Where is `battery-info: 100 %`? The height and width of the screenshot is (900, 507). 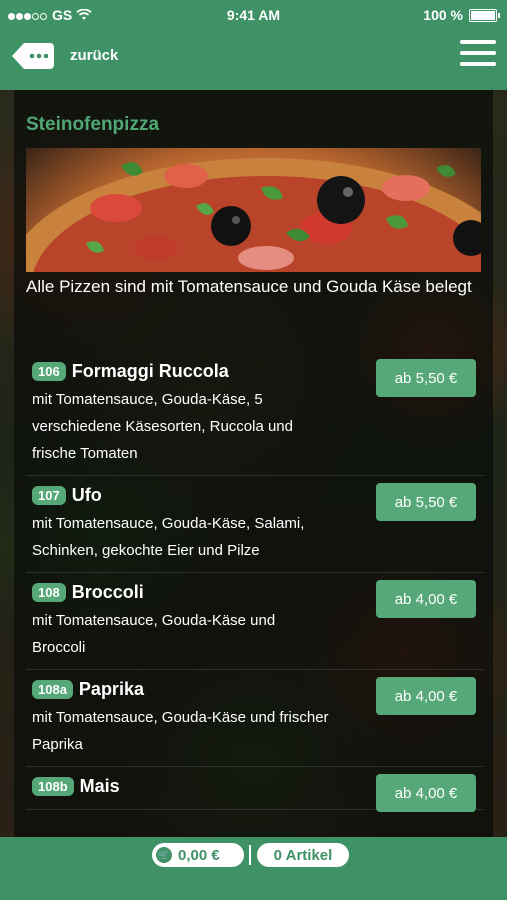
battery-info: 100 % is located at coordinates (461, 15).